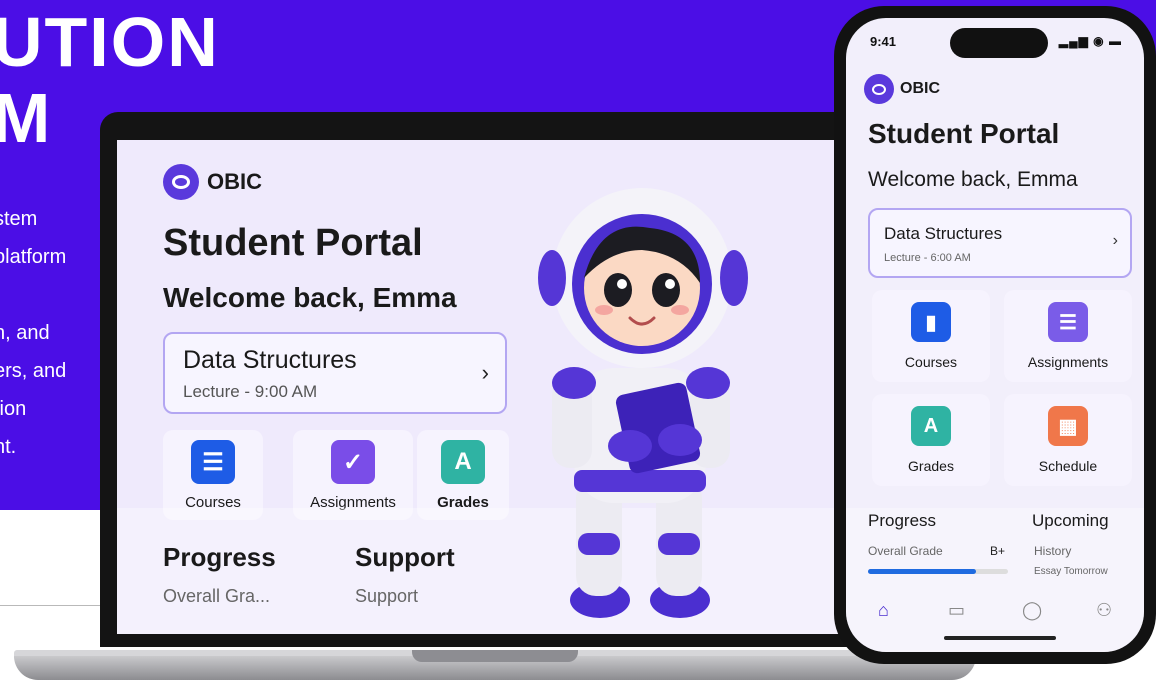  I want to click on upcoming-heading: Upcoming, so click(1070, 520).